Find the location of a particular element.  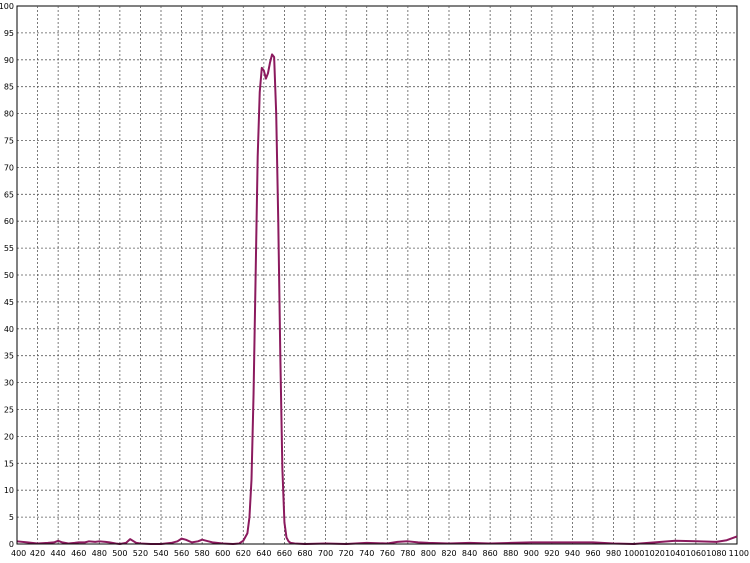

y-tick-label: 15 is located at coordinates (9, 463).